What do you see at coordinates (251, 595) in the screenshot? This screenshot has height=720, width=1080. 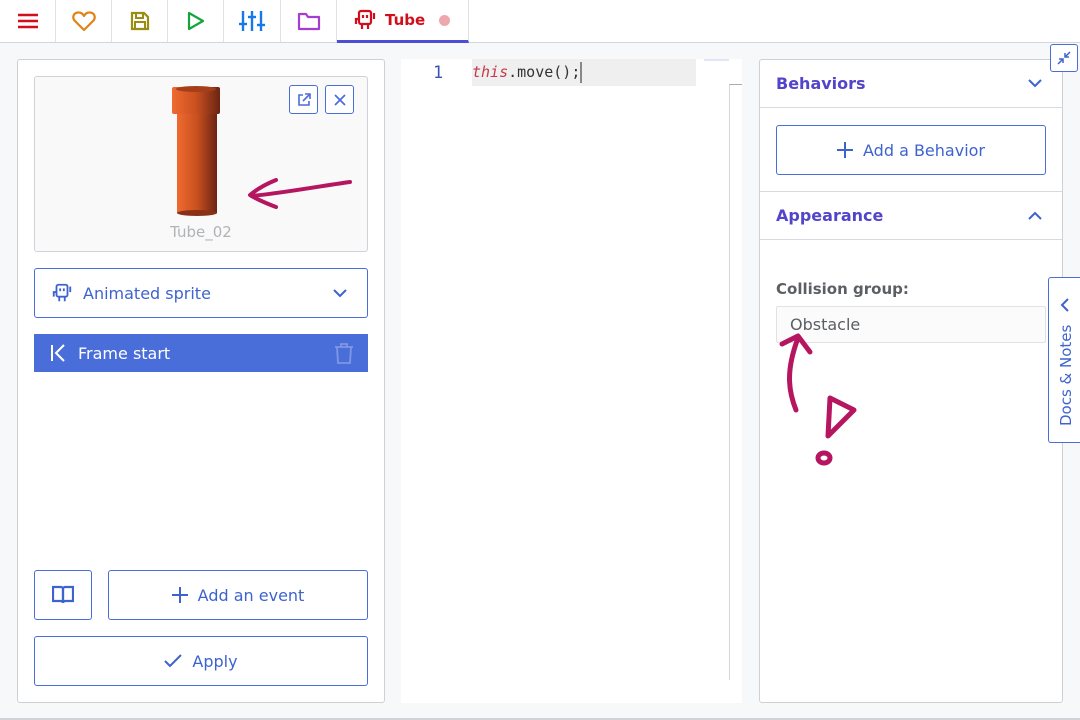 I see `add-event-label: Add an event` at bounding box center [251, 595].